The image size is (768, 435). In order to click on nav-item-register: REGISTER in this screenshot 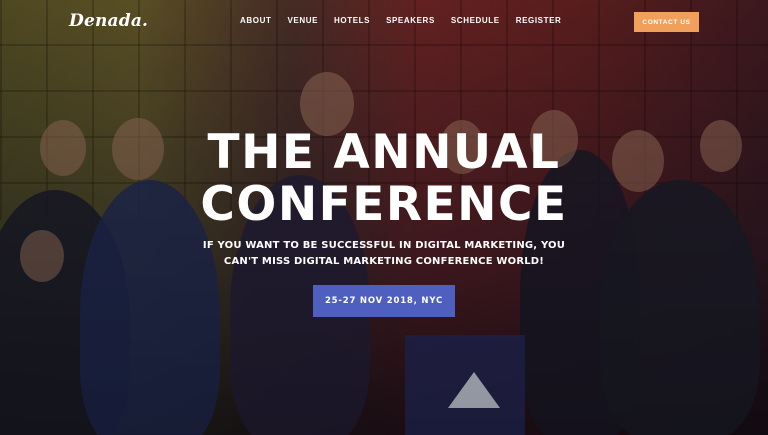, I will do `click(539, 20)`.